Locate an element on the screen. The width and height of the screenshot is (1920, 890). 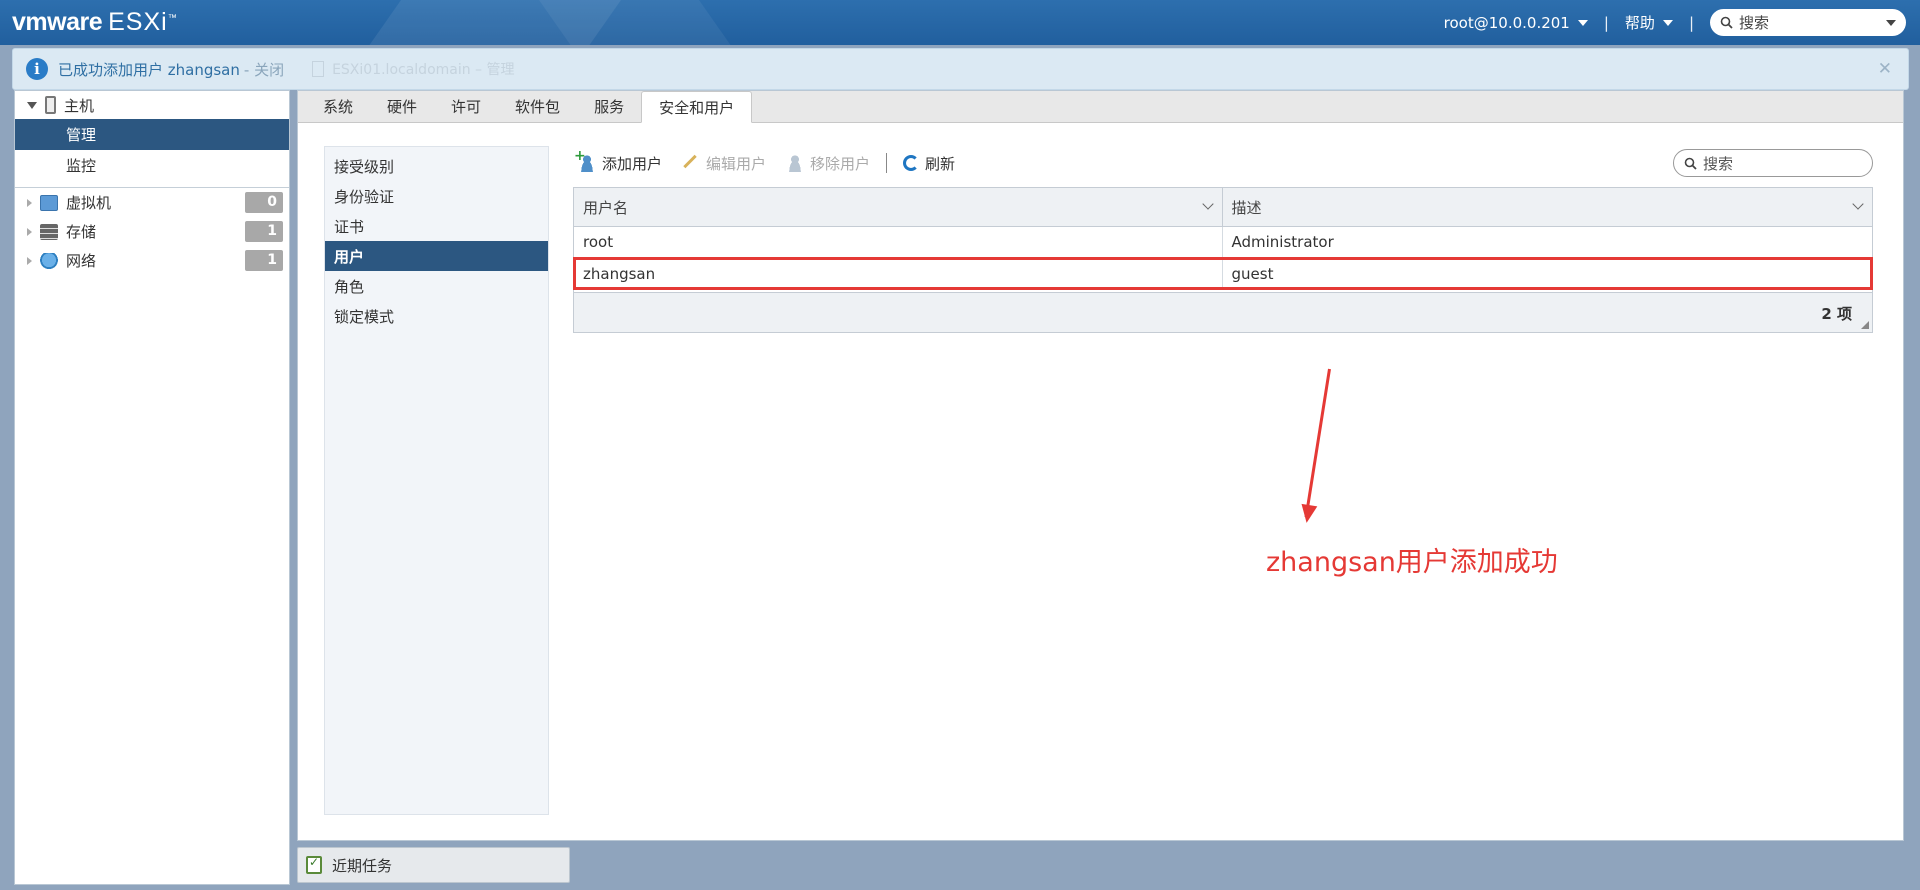
vmware-esxi-logo: vmware ESXi™ is located at coordinates (94, 22).